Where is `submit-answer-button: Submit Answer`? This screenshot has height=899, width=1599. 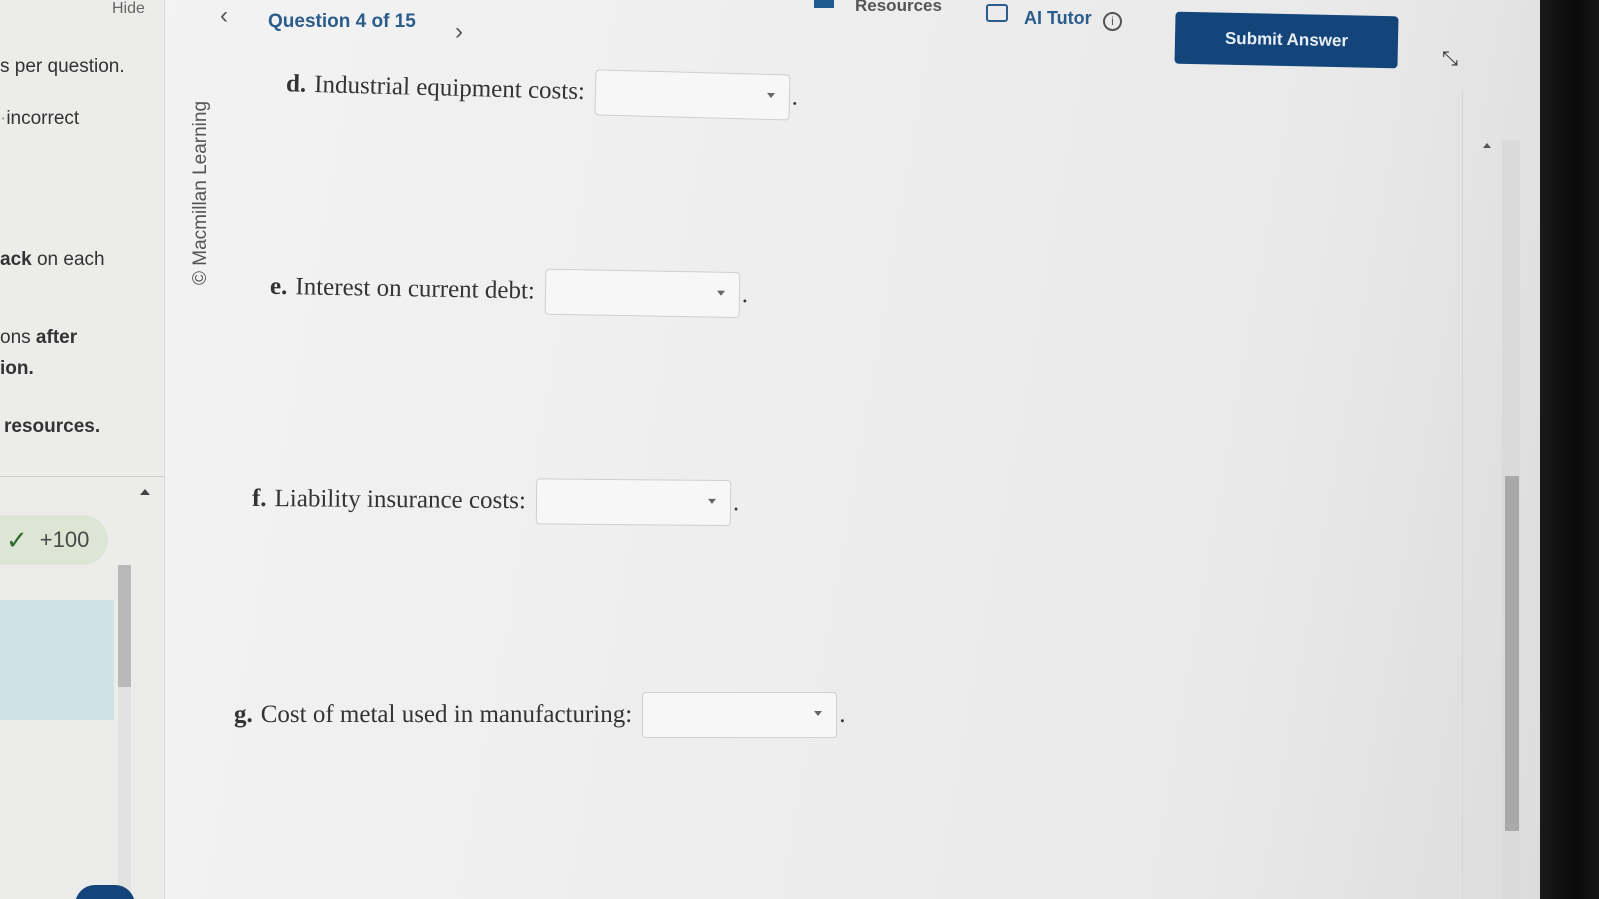 submit-answer-button: Submit Answer is located at coordinates (1286, 40).